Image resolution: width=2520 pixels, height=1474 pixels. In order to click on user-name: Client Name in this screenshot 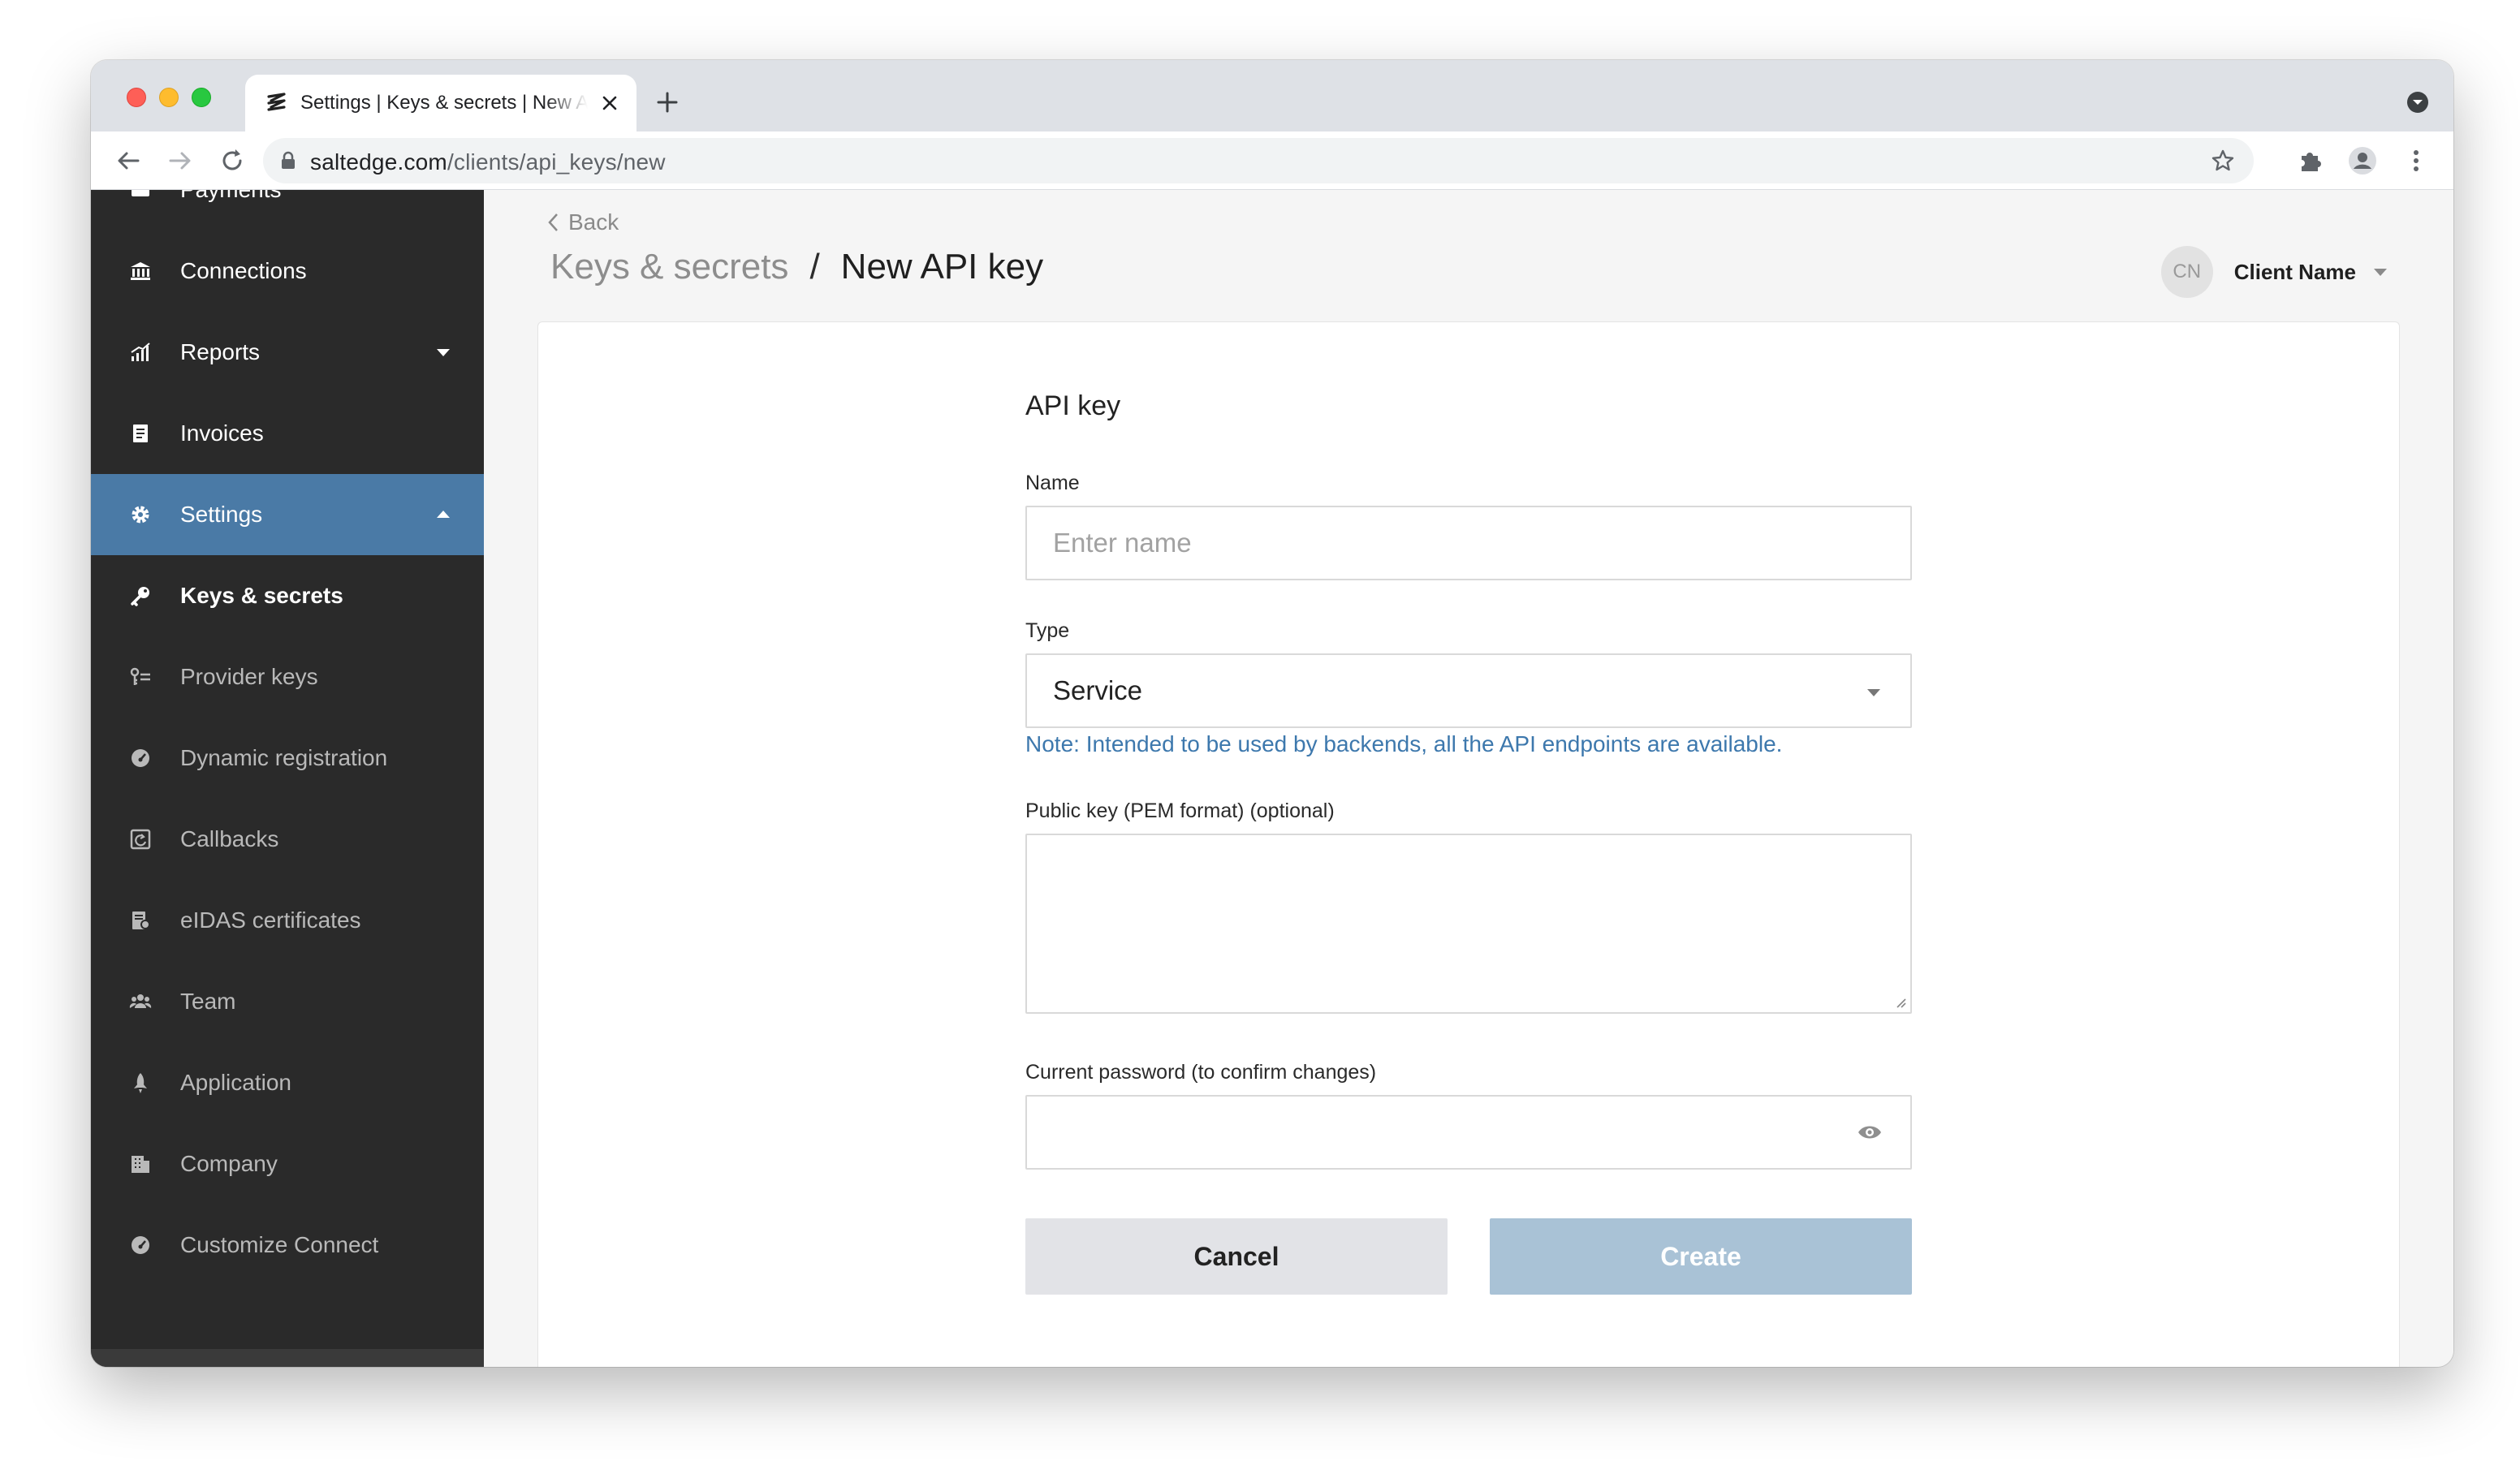, I will do `click(2294, 271)`.